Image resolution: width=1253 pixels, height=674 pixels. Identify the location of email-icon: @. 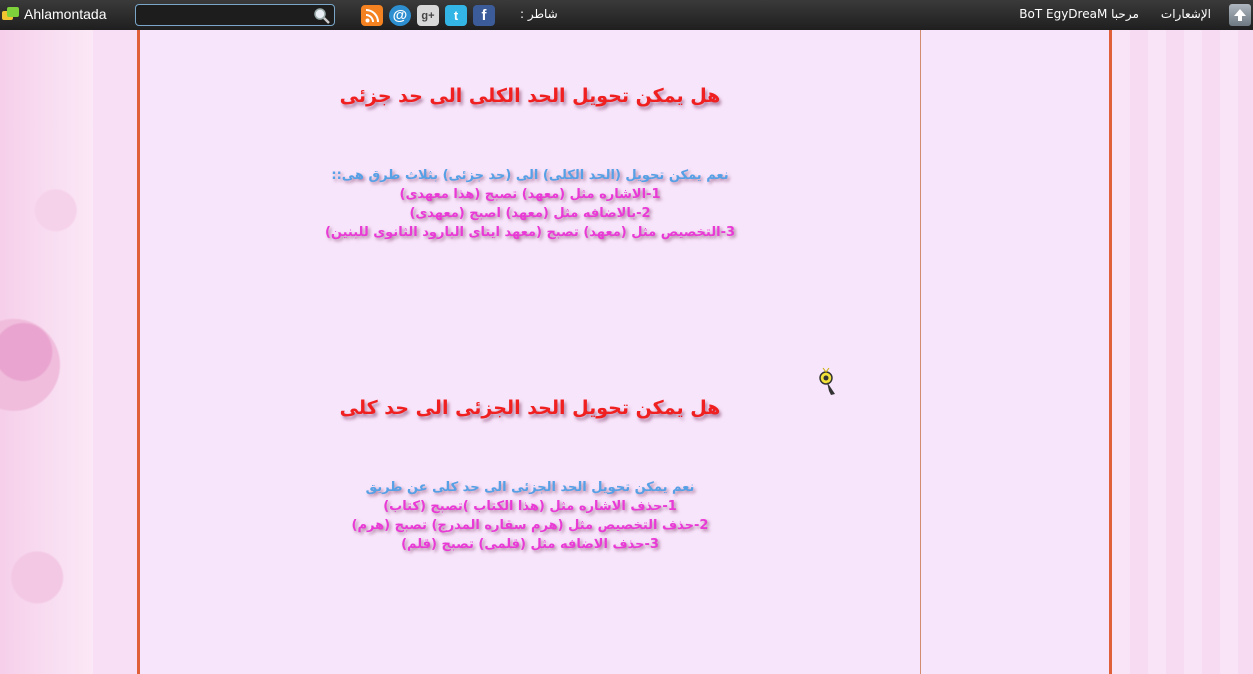
(400, 15).